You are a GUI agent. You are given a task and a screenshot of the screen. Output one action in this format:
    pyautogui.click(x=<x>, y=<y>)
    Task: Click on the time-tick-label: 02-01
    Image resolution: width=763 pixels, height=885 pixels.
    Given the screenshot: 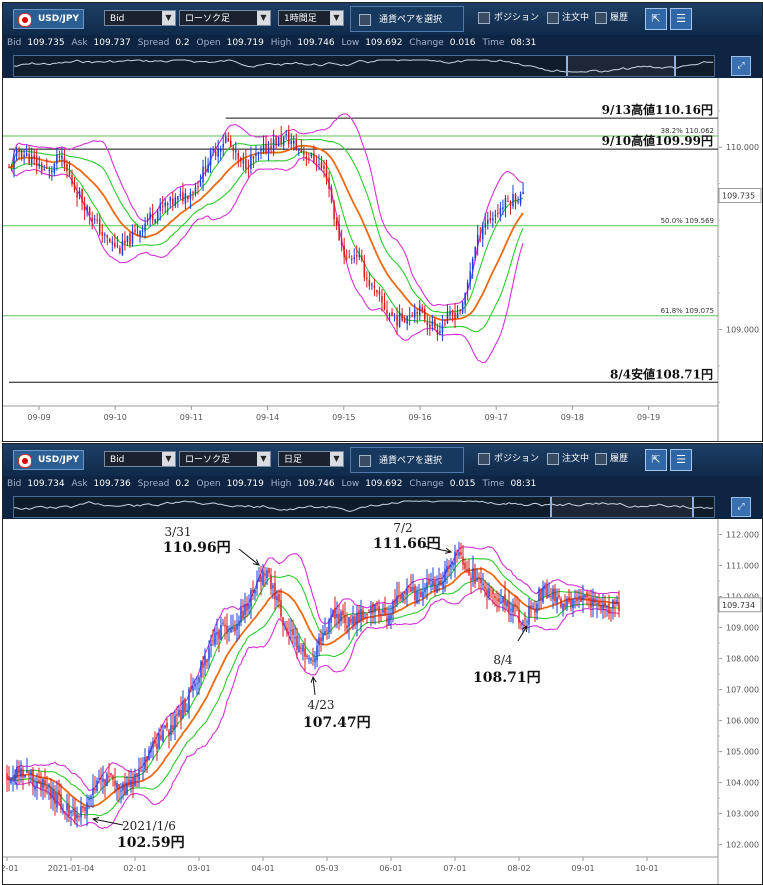 What is the action you would take?
    pyautogui.click(x=134, y=868)
    